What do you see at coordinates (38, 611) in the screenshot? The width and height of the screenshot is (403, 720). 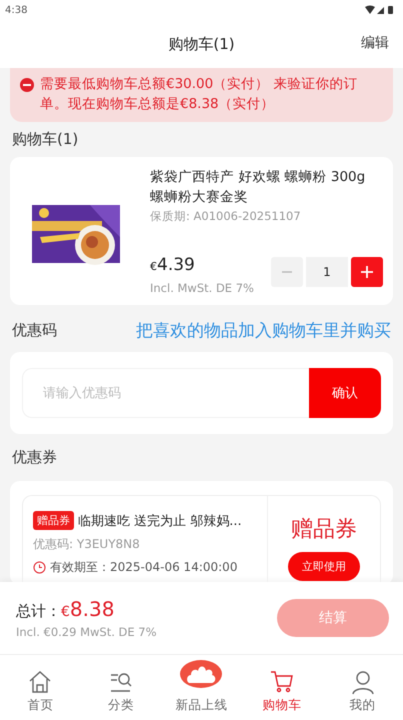 I see `total-label: 总计：` at bounding box center [38, 611].